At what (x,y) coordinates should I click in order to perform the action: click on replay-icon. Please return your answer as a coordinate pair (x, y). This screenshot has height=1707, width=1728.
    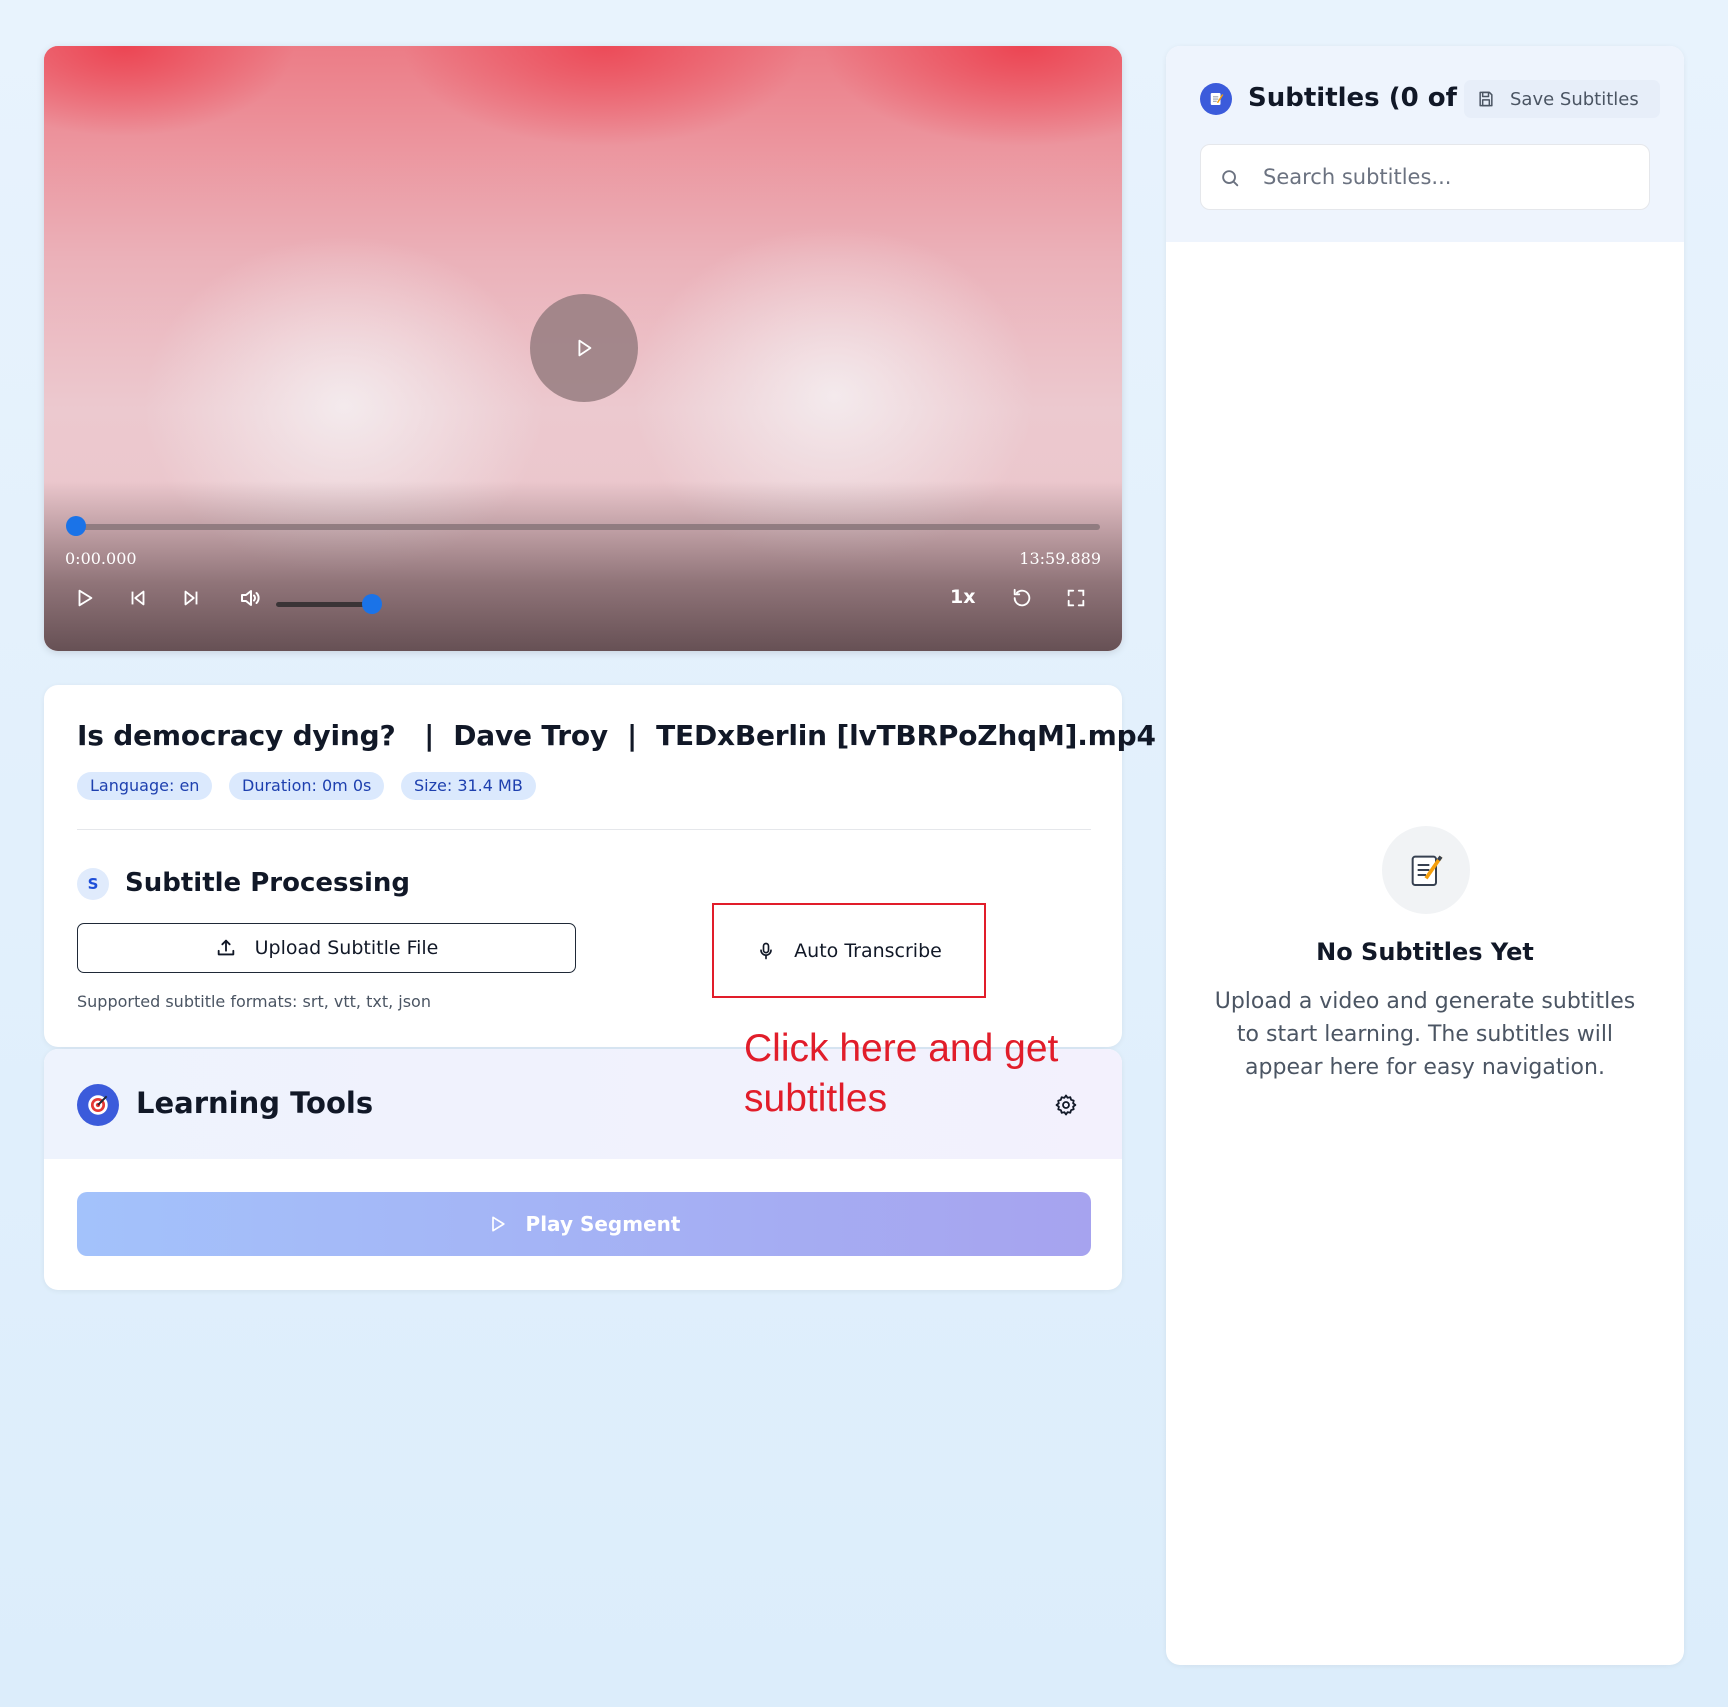
    Looking at the image, I should click on (1022, 597).